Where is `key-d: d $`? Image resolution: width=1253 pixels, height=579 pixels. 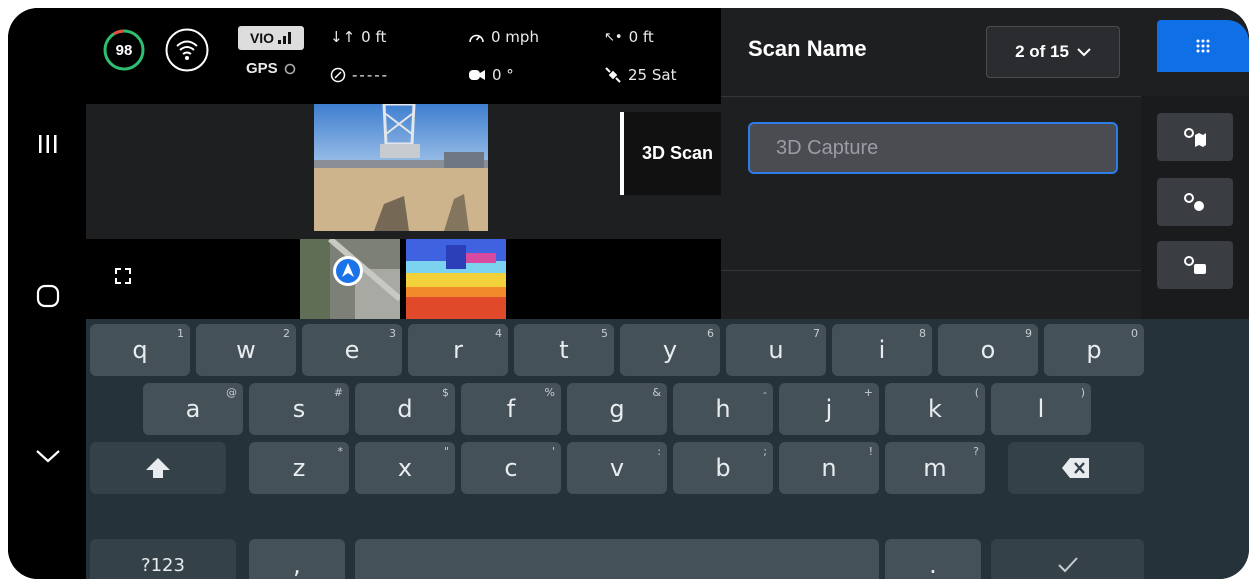 key-d: d $ is located at coordinates (405, 409).